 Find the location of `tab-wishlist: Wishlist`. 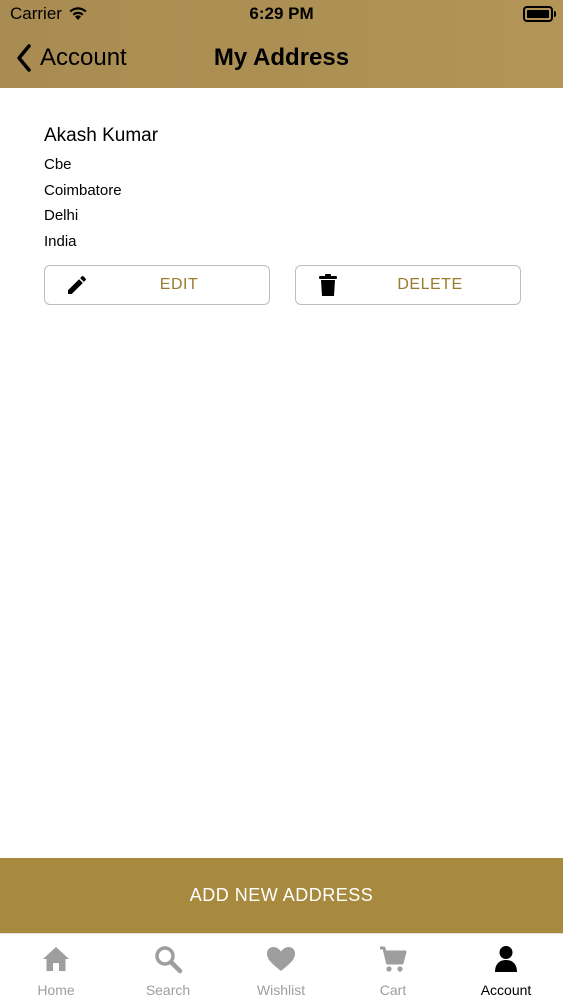

tab-wishlist: Wishlist is located at coordinates (281, 967).